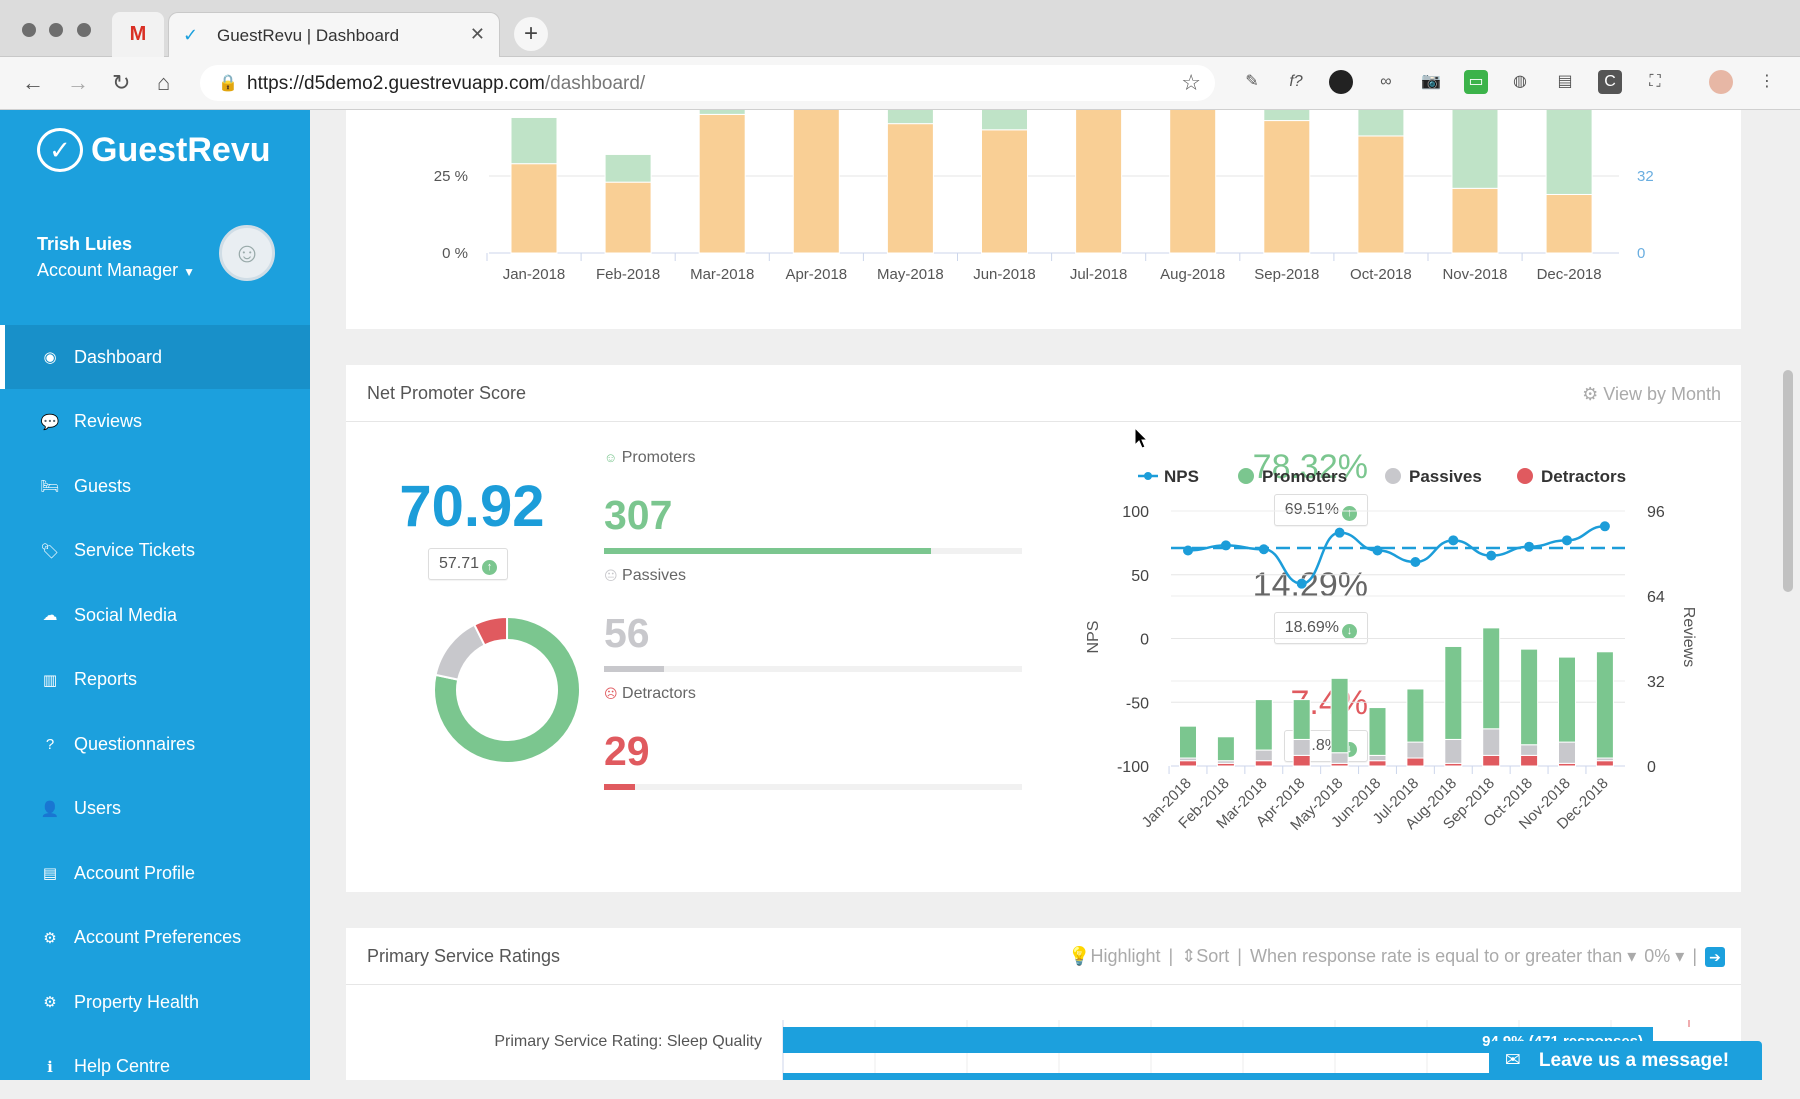  Describe the element at coordinates (137, 1001) in the screenshot. I see `sidebar-item-label: Property Health` at that location.